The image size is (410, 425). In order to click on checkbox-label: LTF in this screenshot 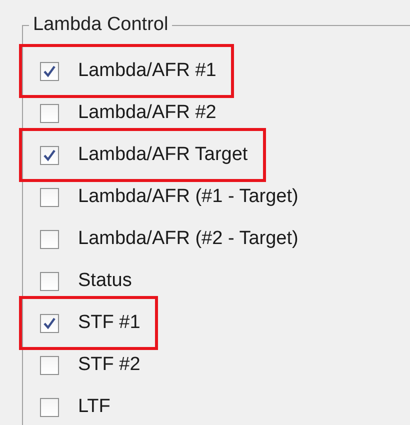, I will do `click(94, 407)`.